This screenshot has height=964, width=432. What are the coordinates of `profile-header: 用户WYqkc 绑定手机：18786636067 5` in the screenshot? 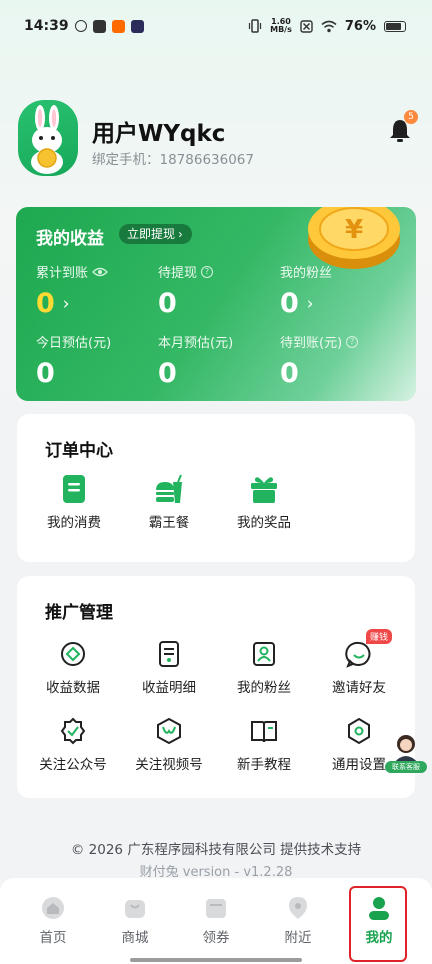 It's located at (218, 140).